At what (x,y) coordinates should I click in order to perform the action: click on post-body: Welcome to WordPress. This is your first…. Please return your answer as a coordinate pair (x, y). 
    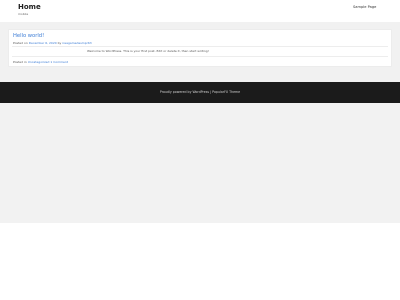
    Looking at the image, I should click on (148, 51).